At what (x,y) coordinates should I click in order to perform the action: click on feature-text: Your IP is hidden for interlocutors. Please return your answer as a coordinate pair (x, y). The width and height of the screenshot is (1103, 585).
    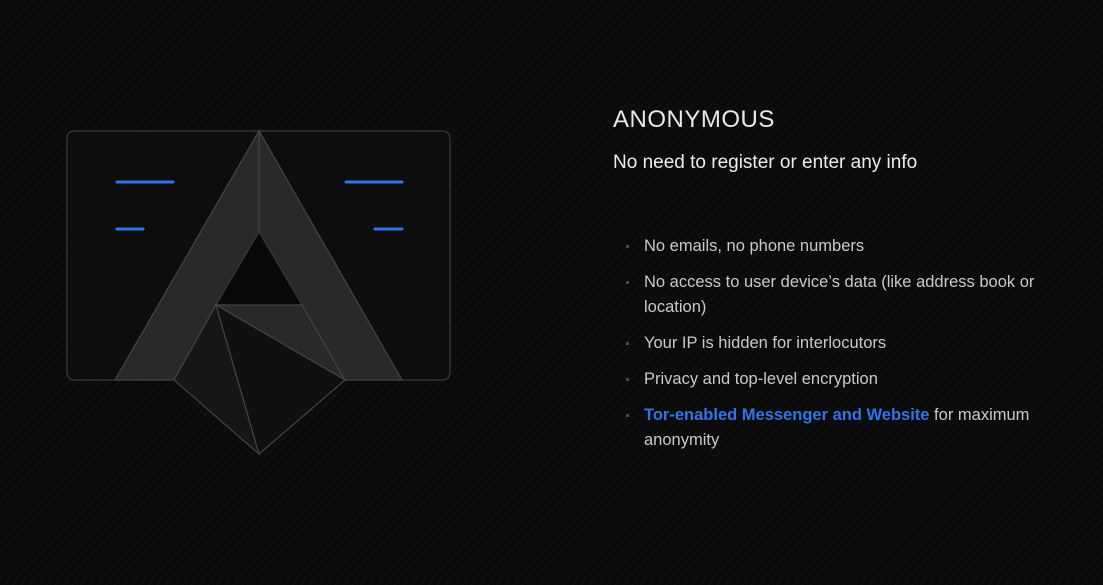
    Looking at the image, I should click on (765, 343).